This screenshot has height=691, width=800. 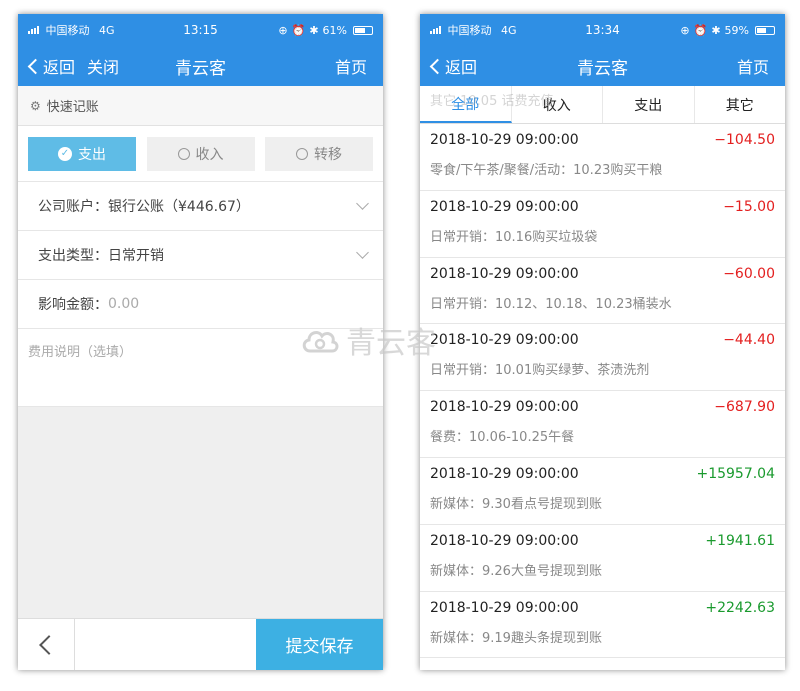 I want to click on account-select: 公司账户： 银行公账（¥446.67）, so click(x=200, y=206).